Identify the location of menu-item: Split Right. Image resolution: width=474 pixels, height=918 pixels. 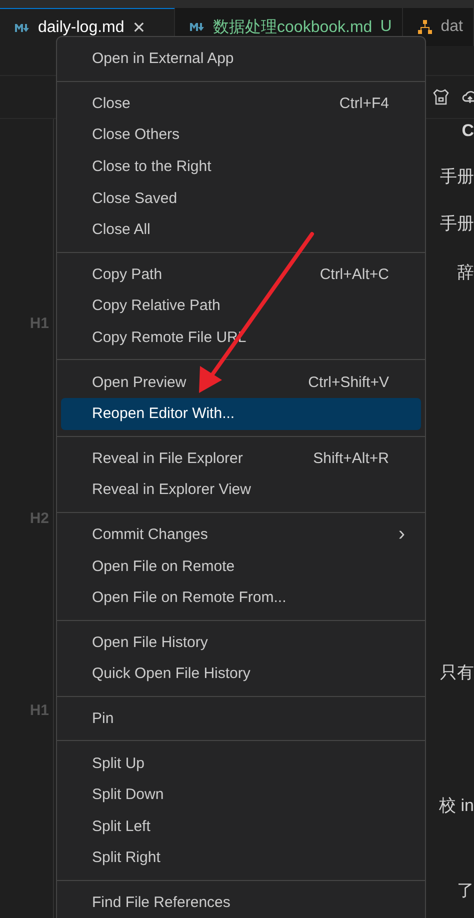
(241, 858).